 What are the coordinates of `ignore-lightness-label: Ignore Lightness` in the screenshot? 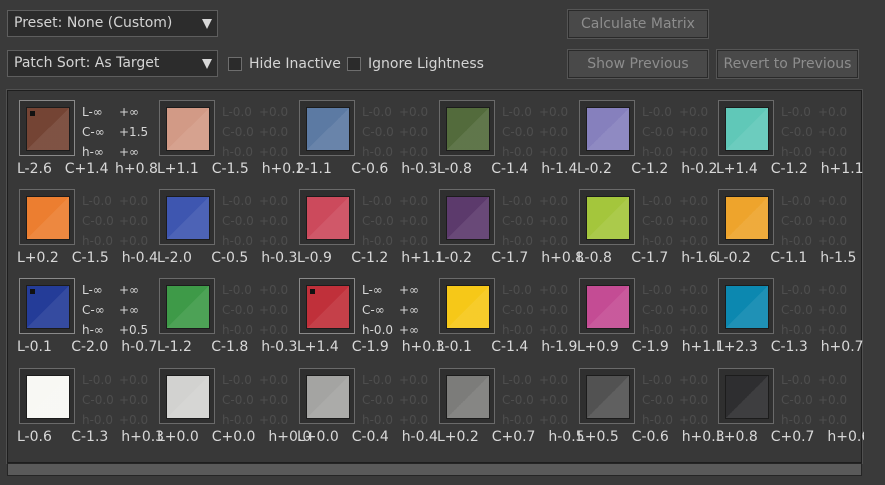 It's located at (426, 64).